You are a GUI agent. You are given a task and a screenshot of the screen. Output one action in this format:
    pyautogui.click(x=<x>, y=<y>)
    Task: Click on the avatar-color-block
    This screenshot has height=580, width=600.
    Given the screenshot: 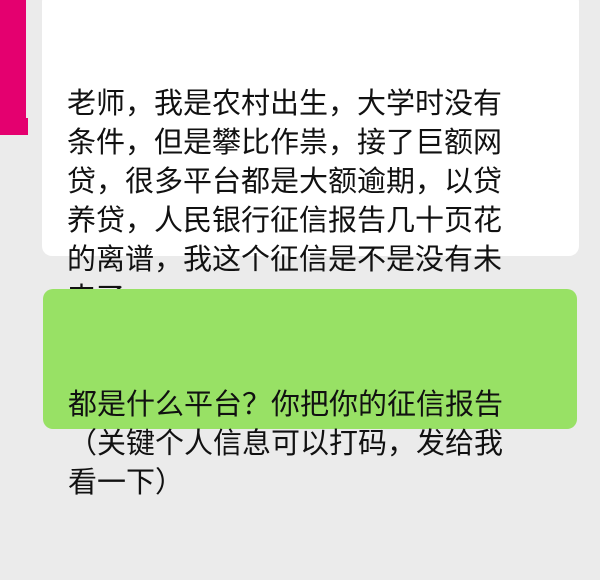 What is the action you would take?
    pyautogui.click(x=13, y=67)
    